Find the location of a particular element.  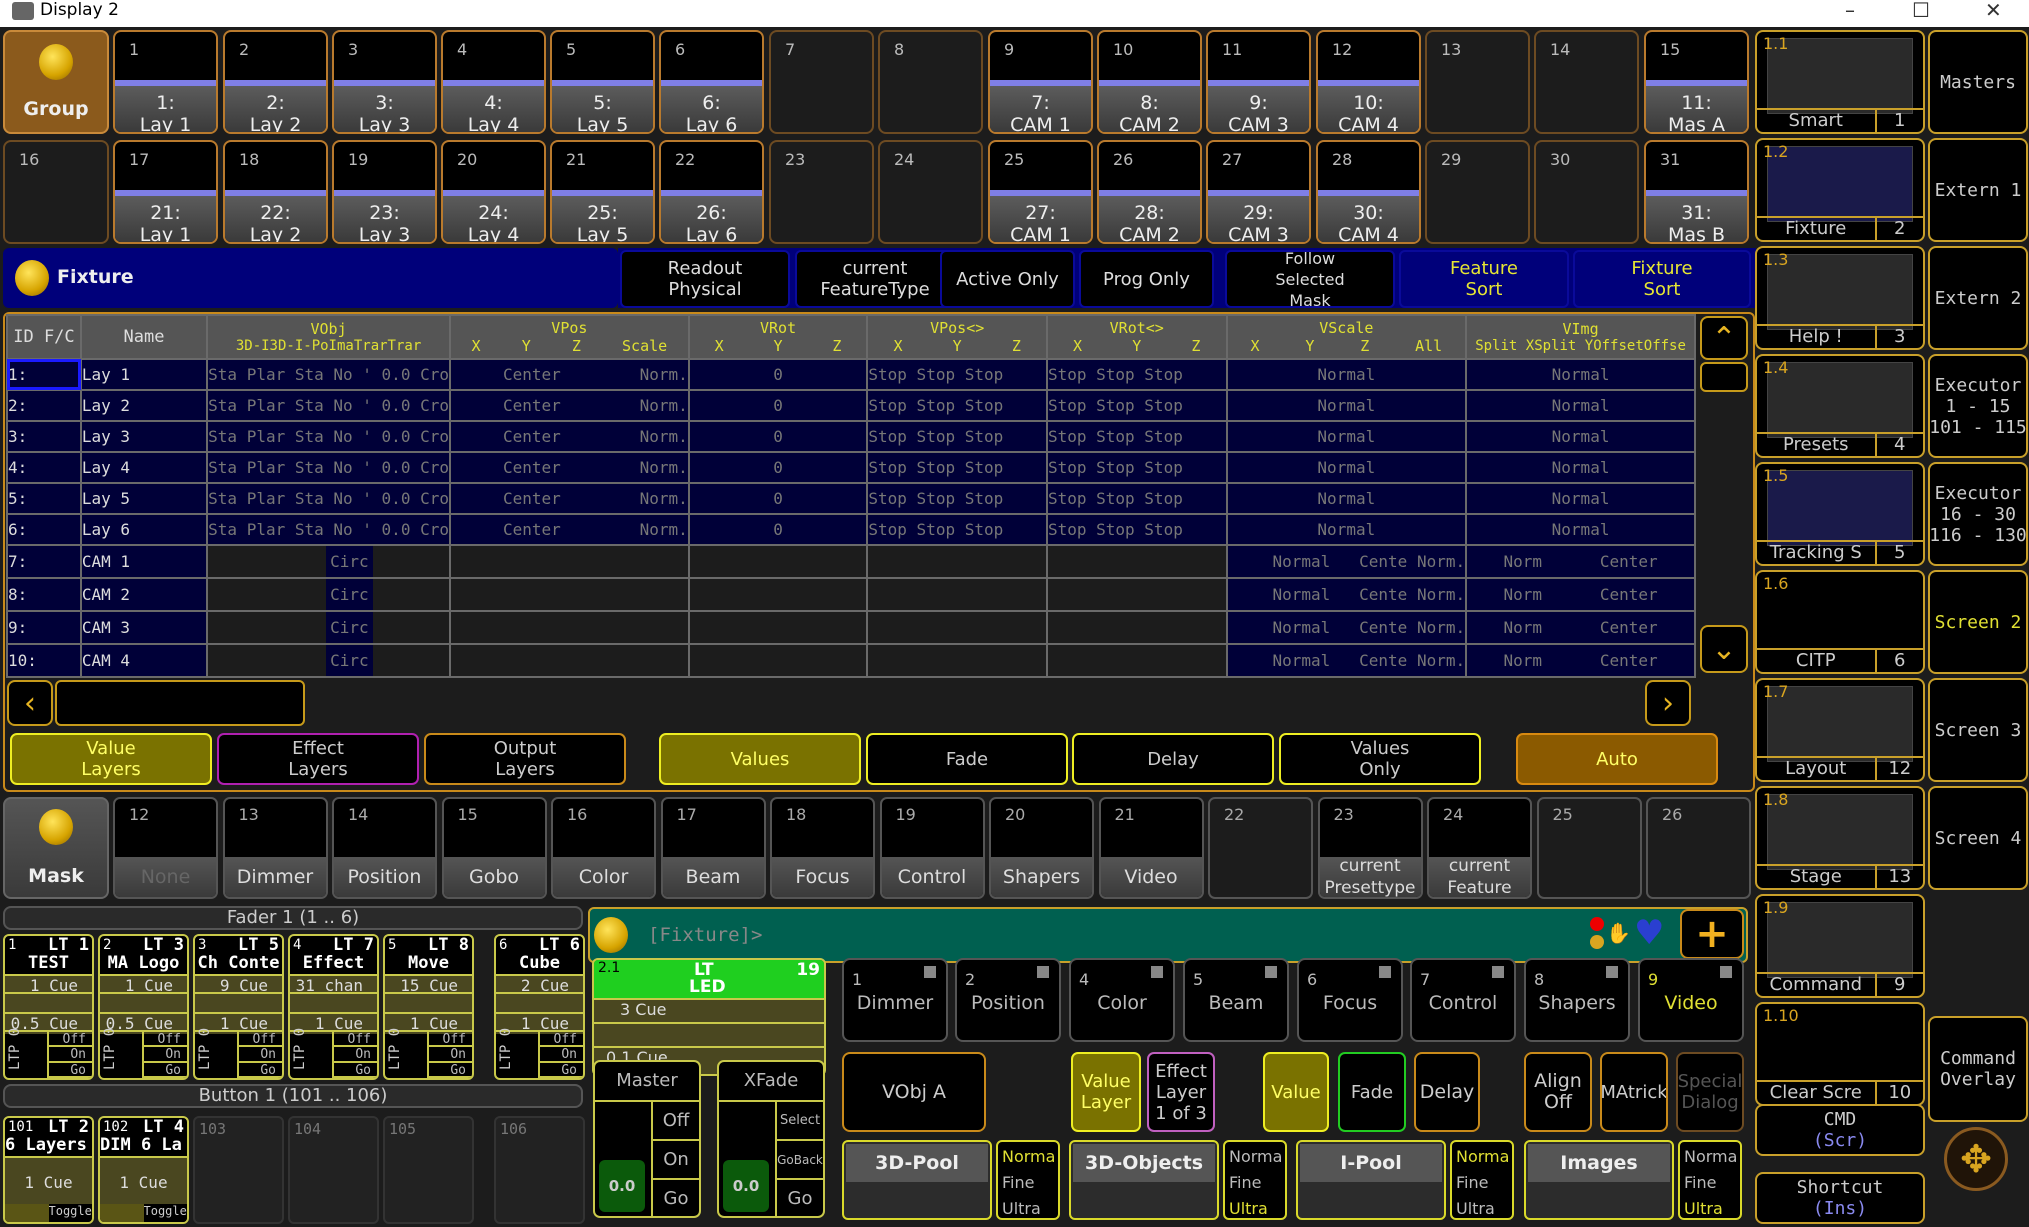

effect-layer-button: Effect Layer 1 of 3 is located at coordinates (1181, 1092).